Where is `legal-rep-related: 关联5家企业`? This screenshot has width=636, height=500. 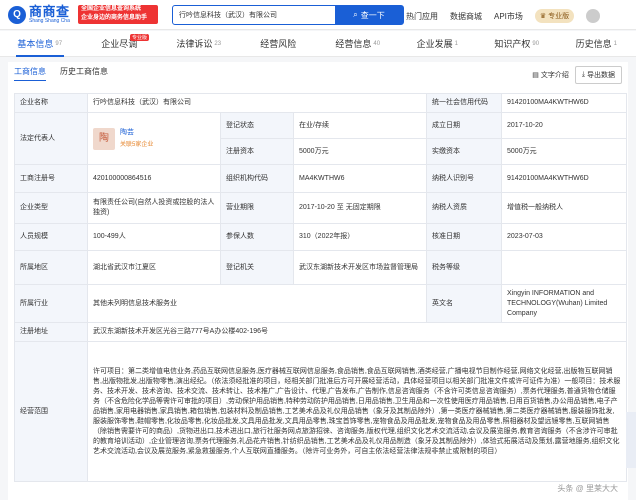 legal-rep-related: 关联5家企业 is located at coordinates (136, 145).